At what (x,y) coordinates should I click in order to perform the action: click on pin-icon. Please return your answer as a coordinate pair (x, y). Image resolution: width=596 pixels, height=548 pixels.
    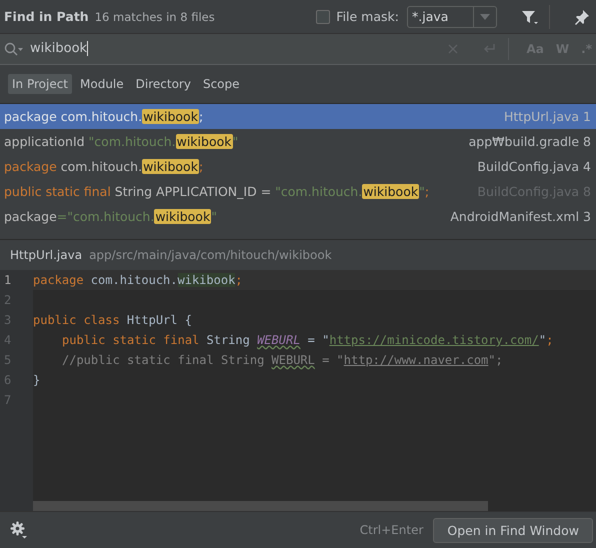
    Looking at the image, I should click on (582, 16).